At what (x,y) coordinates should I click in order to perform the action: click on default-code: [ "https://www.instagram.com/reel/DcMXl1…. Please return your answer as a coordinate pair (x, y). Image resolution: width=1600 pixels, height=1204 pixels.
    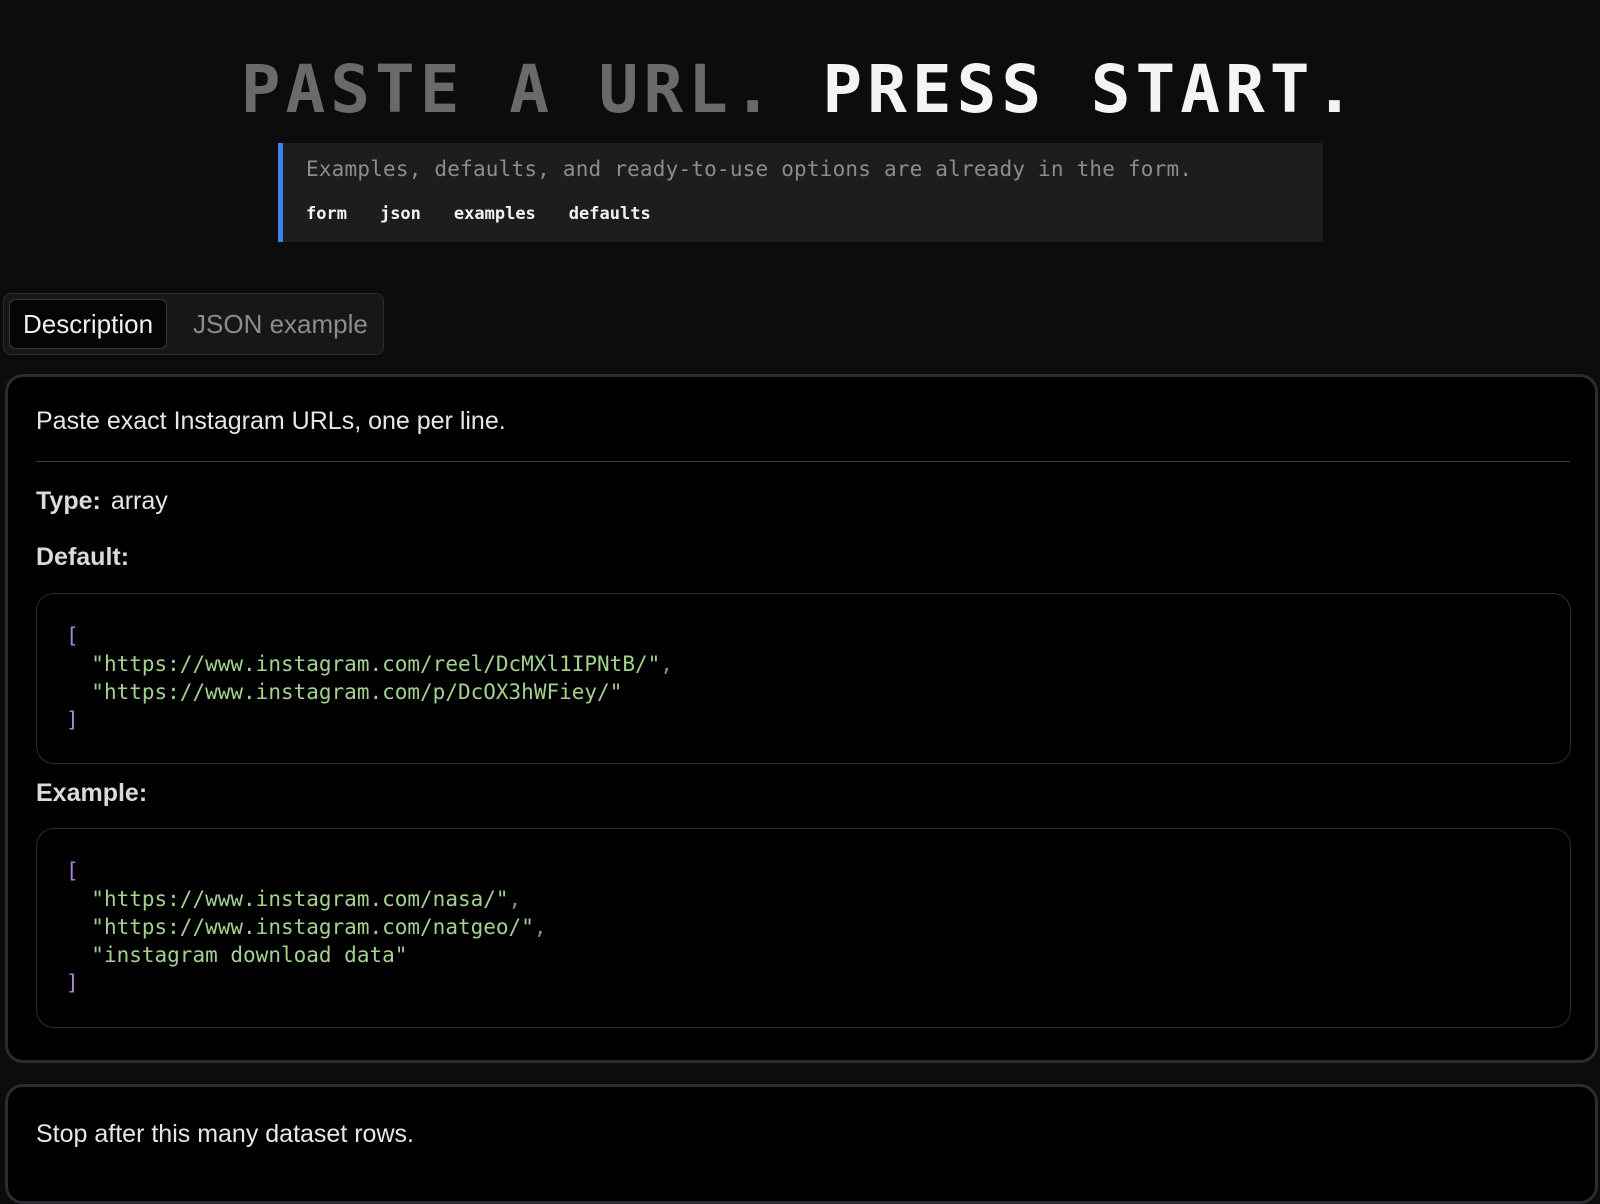
    Looking at the image, I should click on (369, 678).